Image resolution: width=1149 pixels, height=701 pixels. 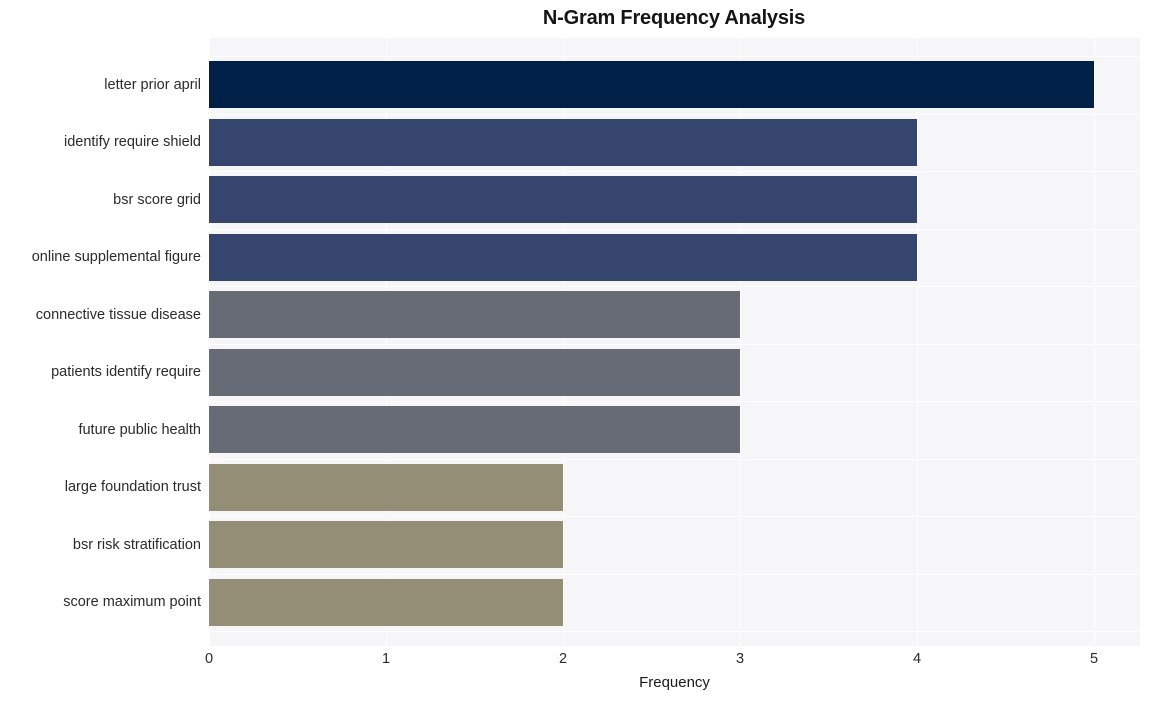 What do you see at coordinates (116, 257) in the screenshot?
I see `y-tick-label: online supplemental figure` at bounding box center [116, 257].